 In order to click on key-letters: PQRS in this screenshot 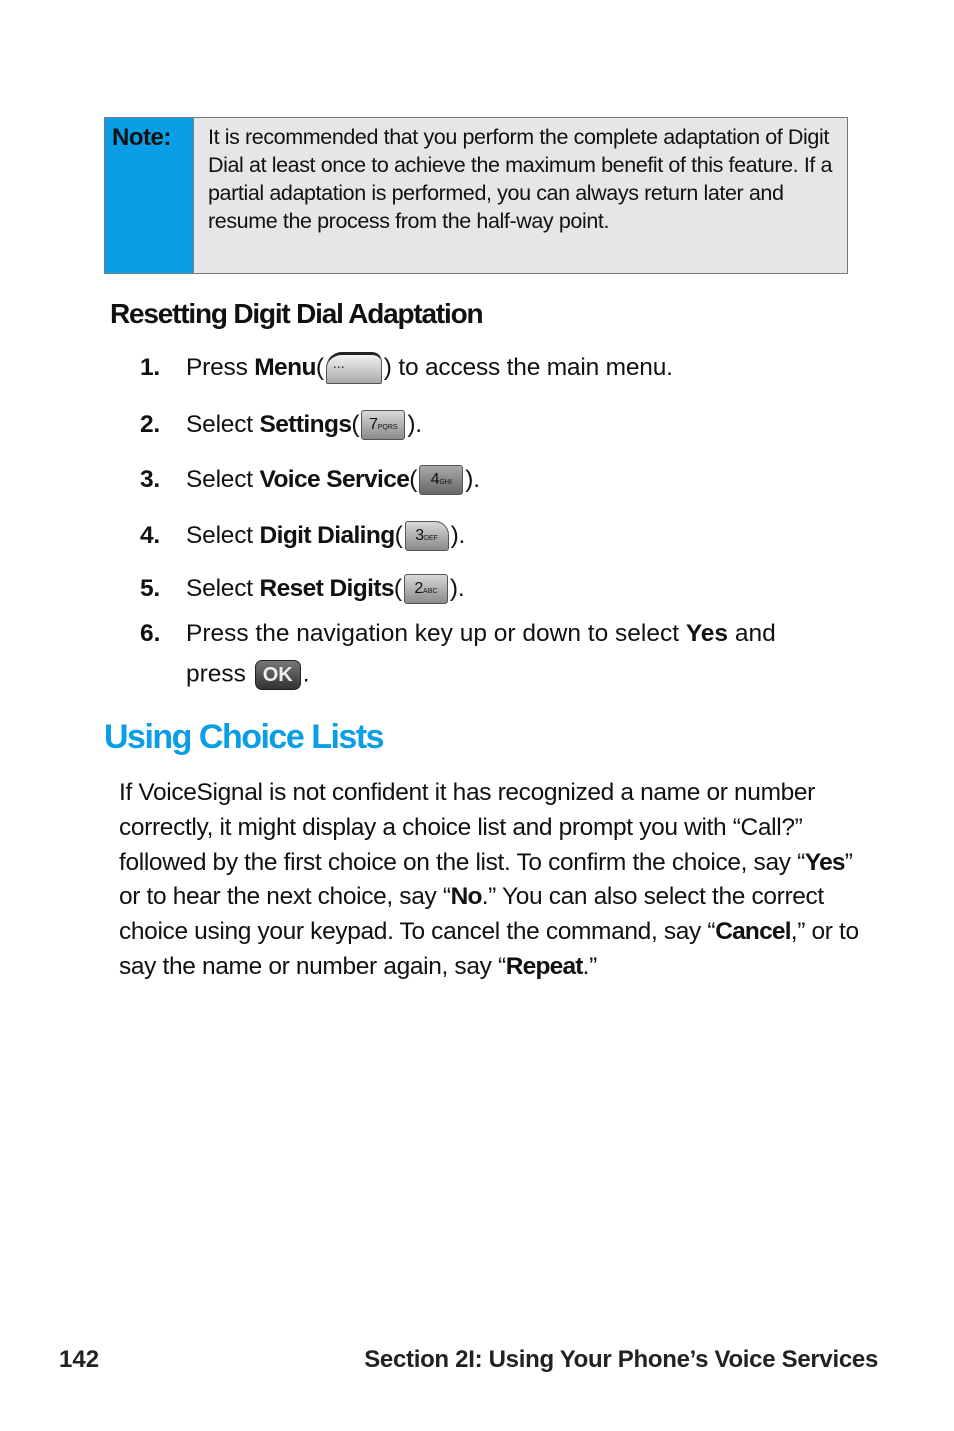, I will do `click(387, 427)`.